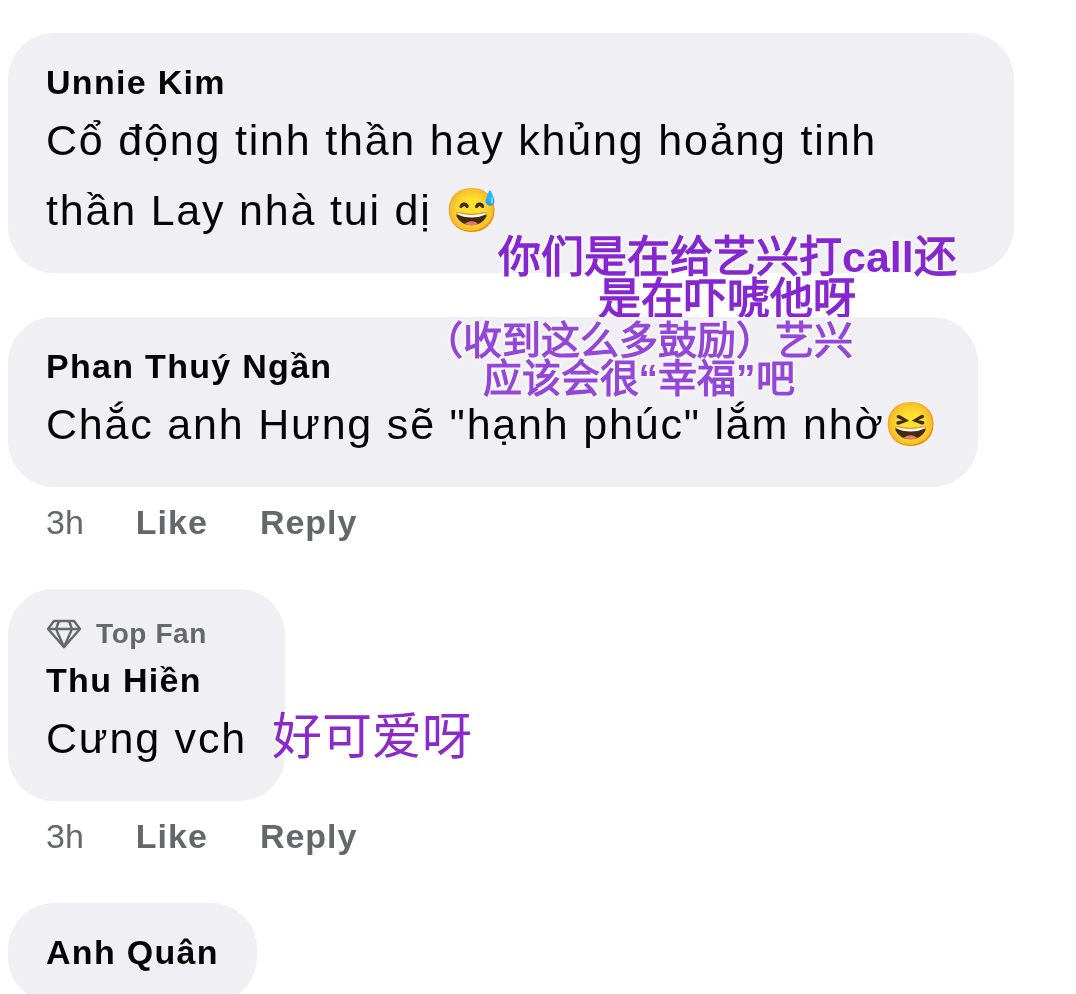 This screenshot has width=1076, height=994. Describe the element at coordinates (638, 360) in the screenshot. I see `translation-note: （收到这么多鼓励）艺兴 应该会很“幸福”吧` at that location.